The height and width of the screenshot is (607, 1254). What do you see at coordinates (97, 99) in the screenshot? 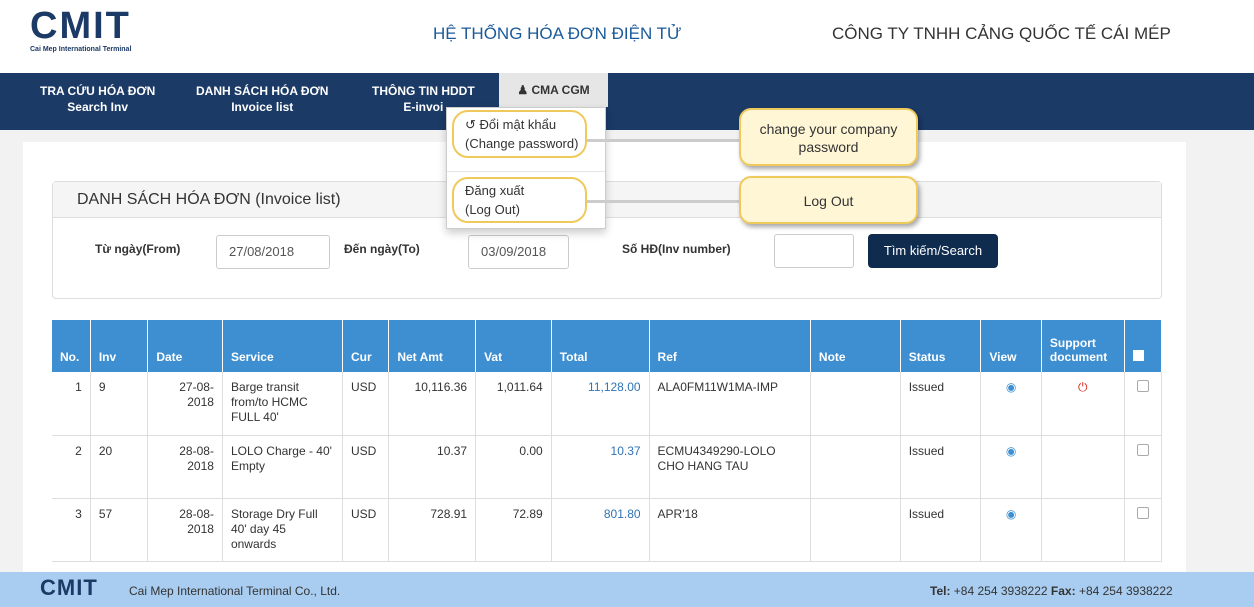
I see `nav-search-inv: TRA CỨU HÓA ĐƠN Search Inv` at bounding box center [97, 99].